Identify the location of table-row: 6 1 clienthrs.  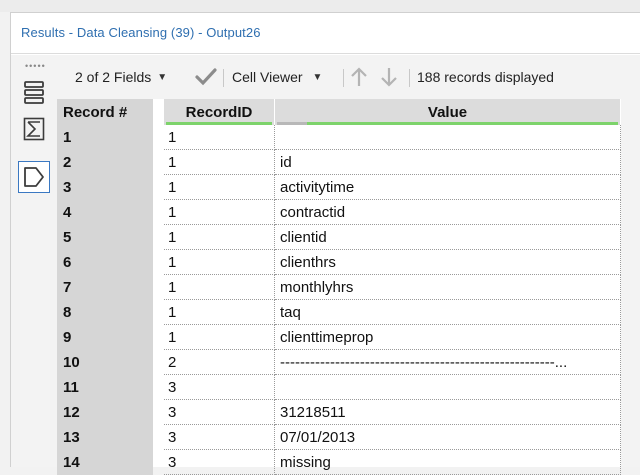
(348, 262).